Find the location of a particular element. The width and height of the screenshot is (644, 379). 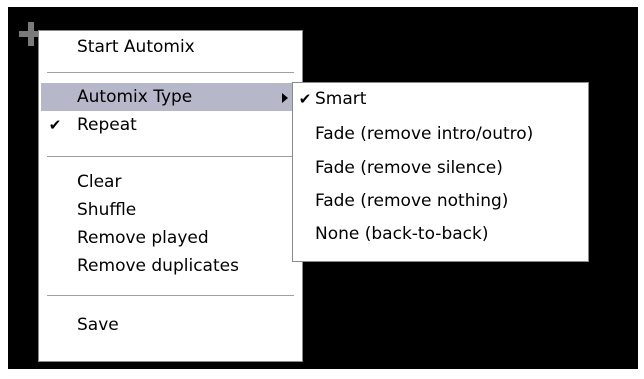

menu-item-label: Fade (remove silence) is located at coordinates (409, 168).